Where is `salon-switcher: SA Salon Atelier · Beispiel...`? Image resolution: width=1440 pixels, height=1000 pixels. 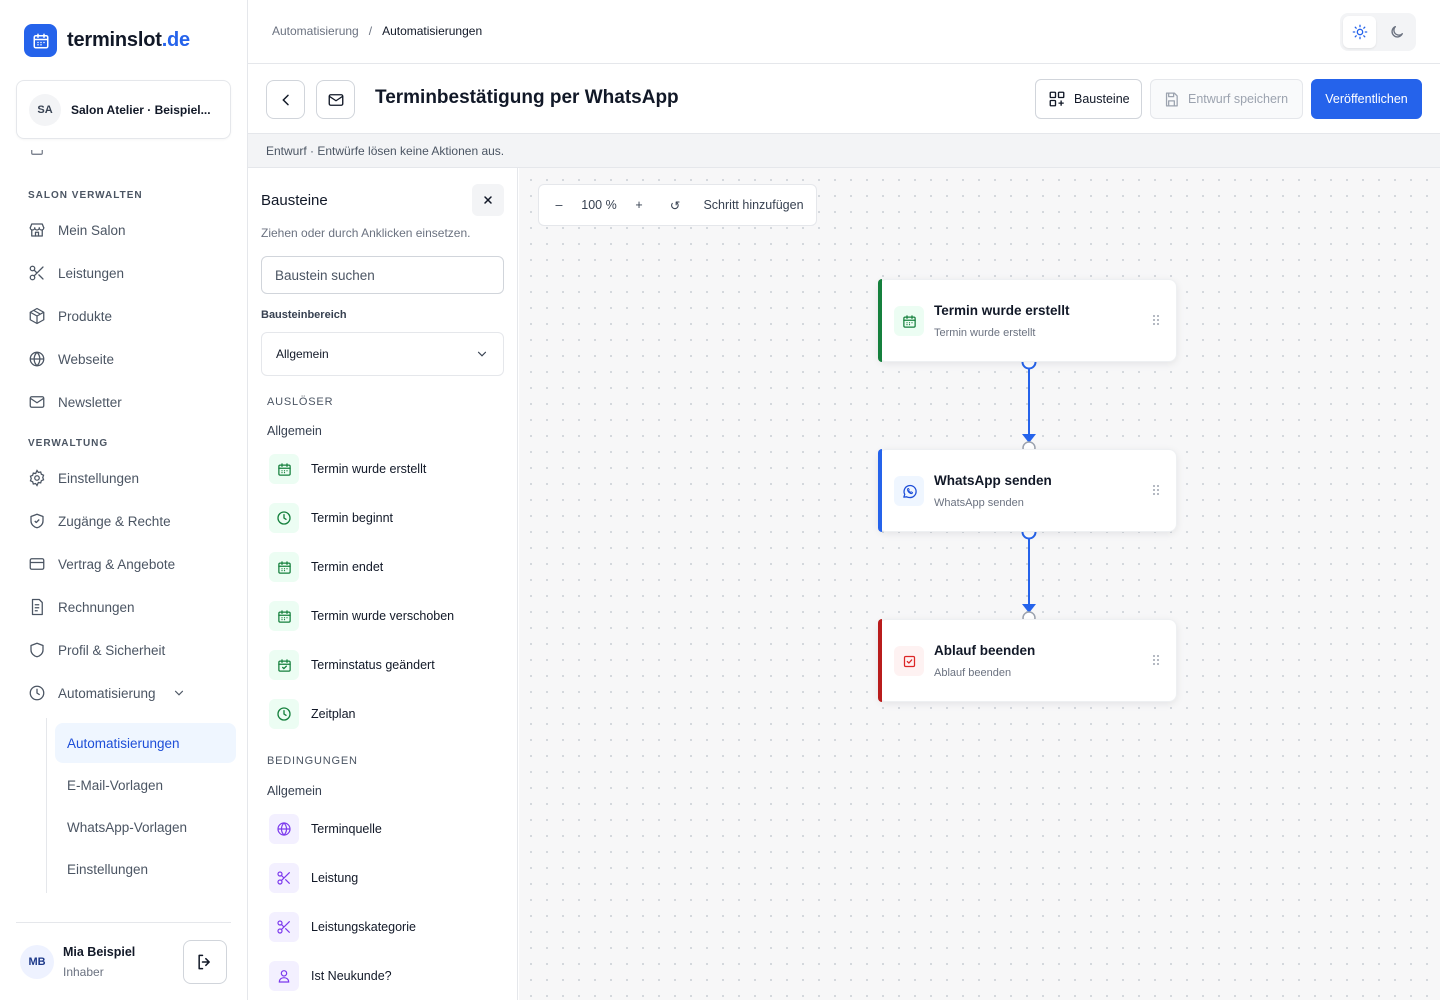 salon-switcher: SA Salon Atelier · Beispiel... is located at coordinates (123, 109).